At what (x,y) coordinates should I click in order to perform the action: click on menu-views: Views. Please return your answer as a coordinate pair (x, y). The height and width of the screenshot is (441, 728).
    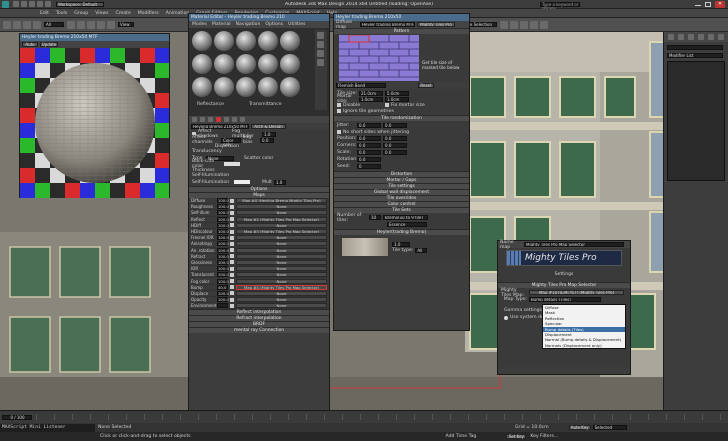
    Looking at the image, I should click on (101, 13).